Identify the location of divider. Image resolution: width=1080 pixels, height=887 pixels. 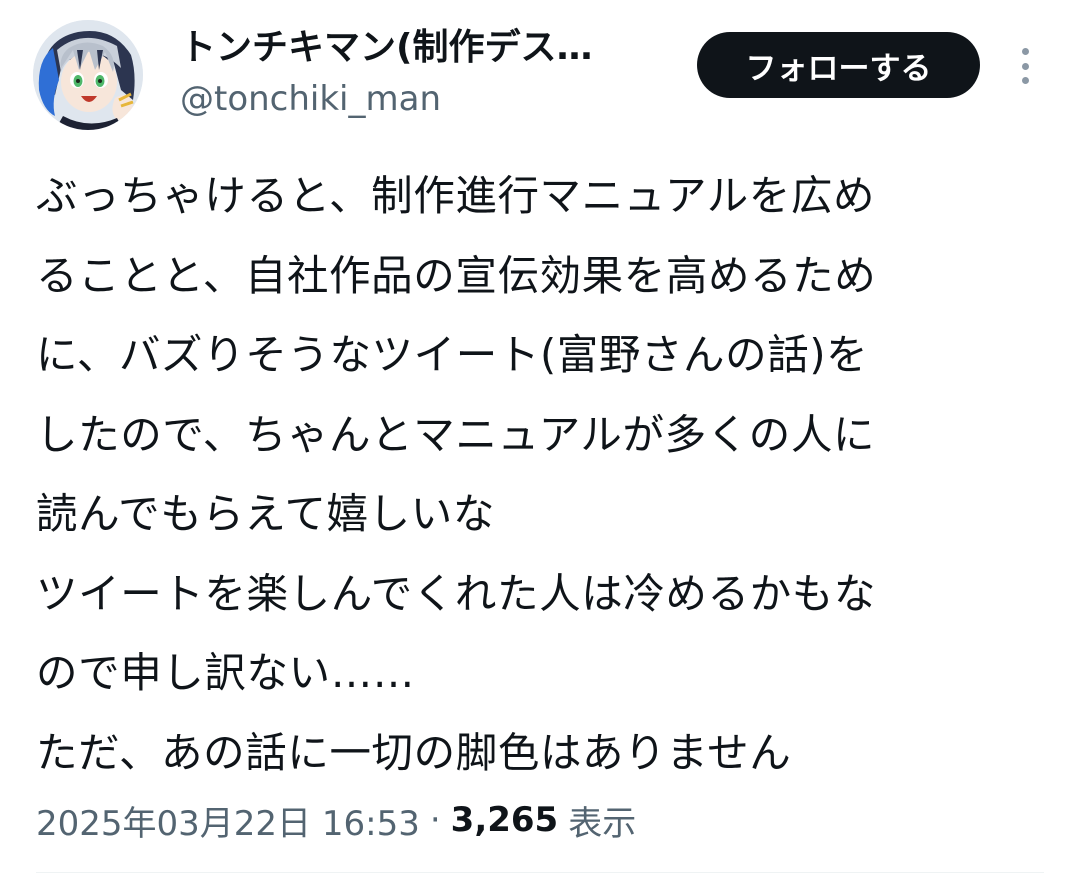
(540, 872).